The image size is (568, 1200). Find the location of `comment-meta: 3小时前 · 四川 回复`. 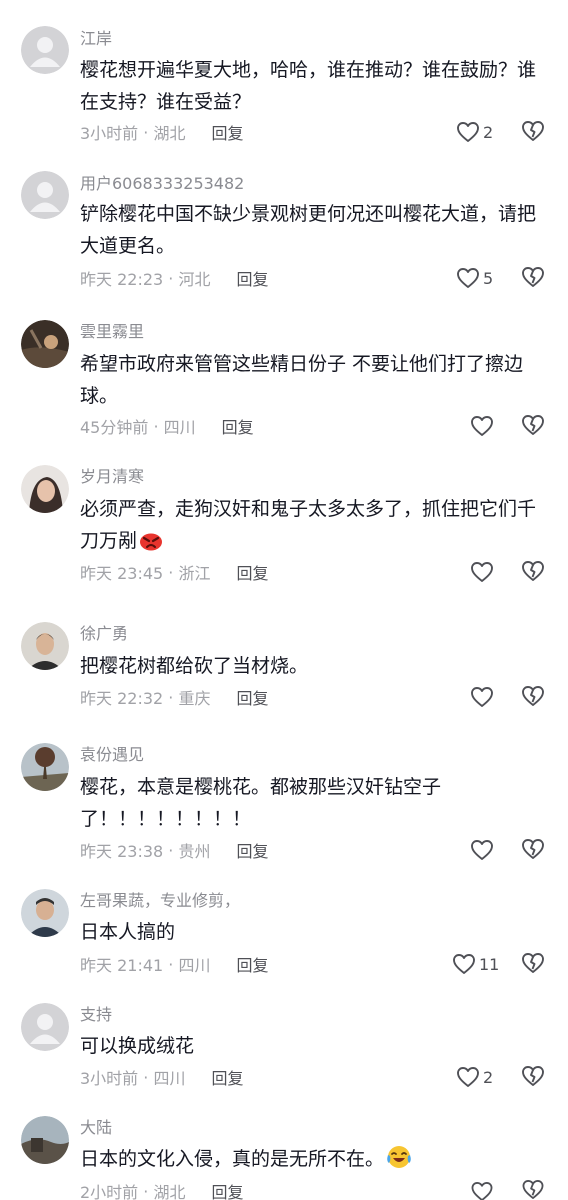

comment-meta: 3小时前 · 四川 回复 is located at coordinates (161, 1077).